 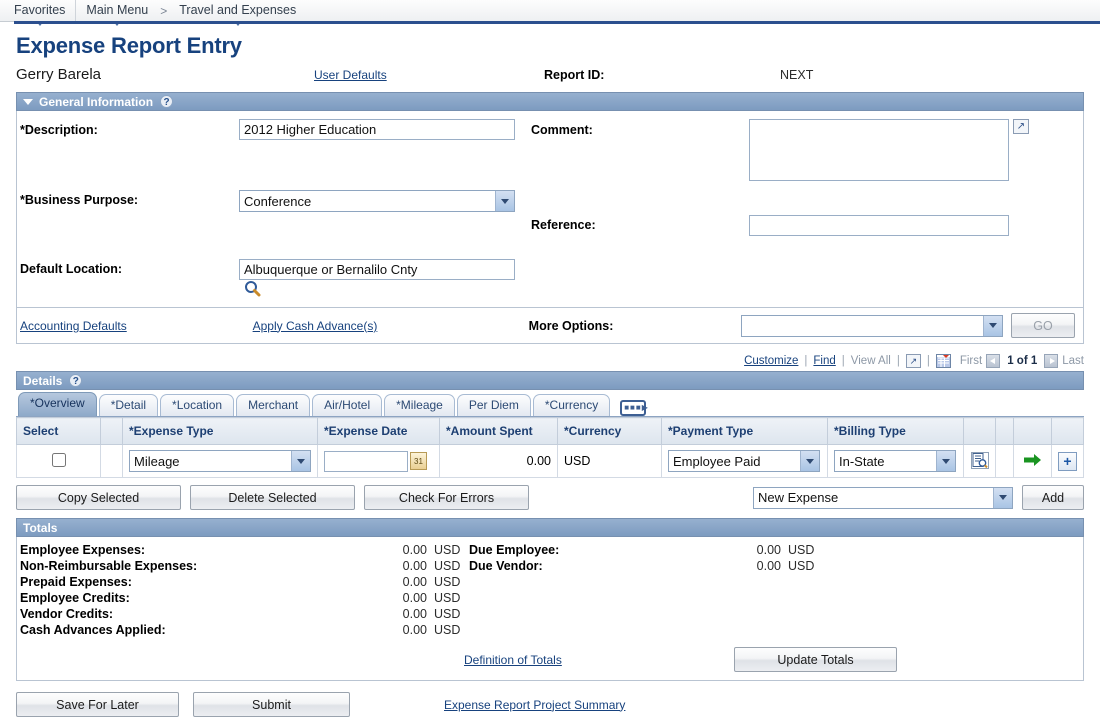 What do you see at coordinates (315, 326) in the screenshot?
I see `apply-cash-advance-link: Apply Cash Advance(s)` at bounding box center [315, 326].